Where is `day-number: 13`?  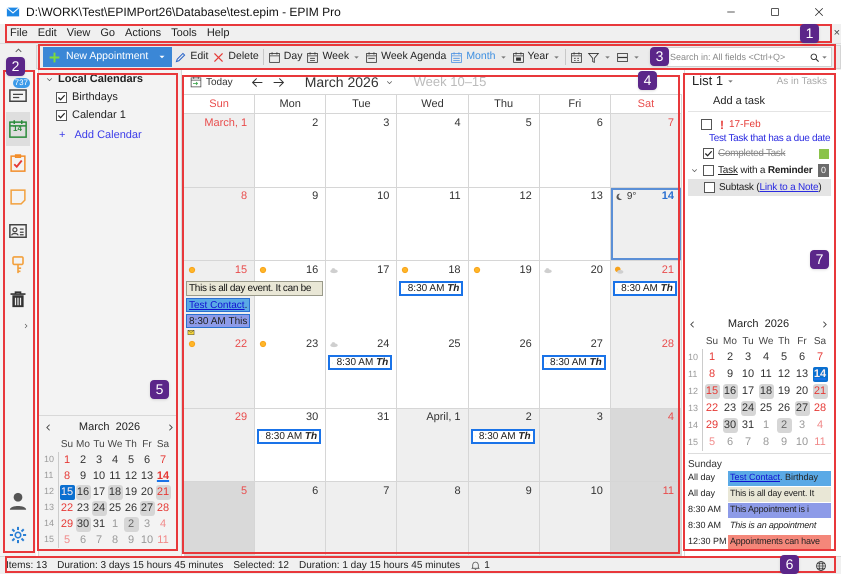
day-number: 13 is located at coordinates (596, 196).